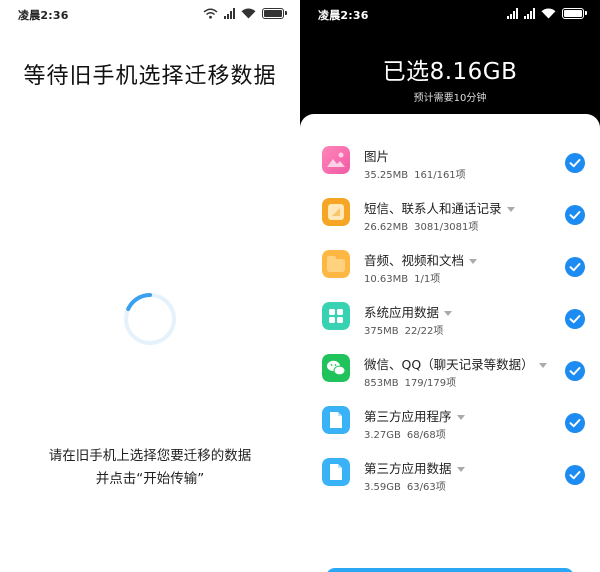 This screenshot has height=572, width=600. I want to click on item-meta: 853MB 179/179项, so click(410, 383).